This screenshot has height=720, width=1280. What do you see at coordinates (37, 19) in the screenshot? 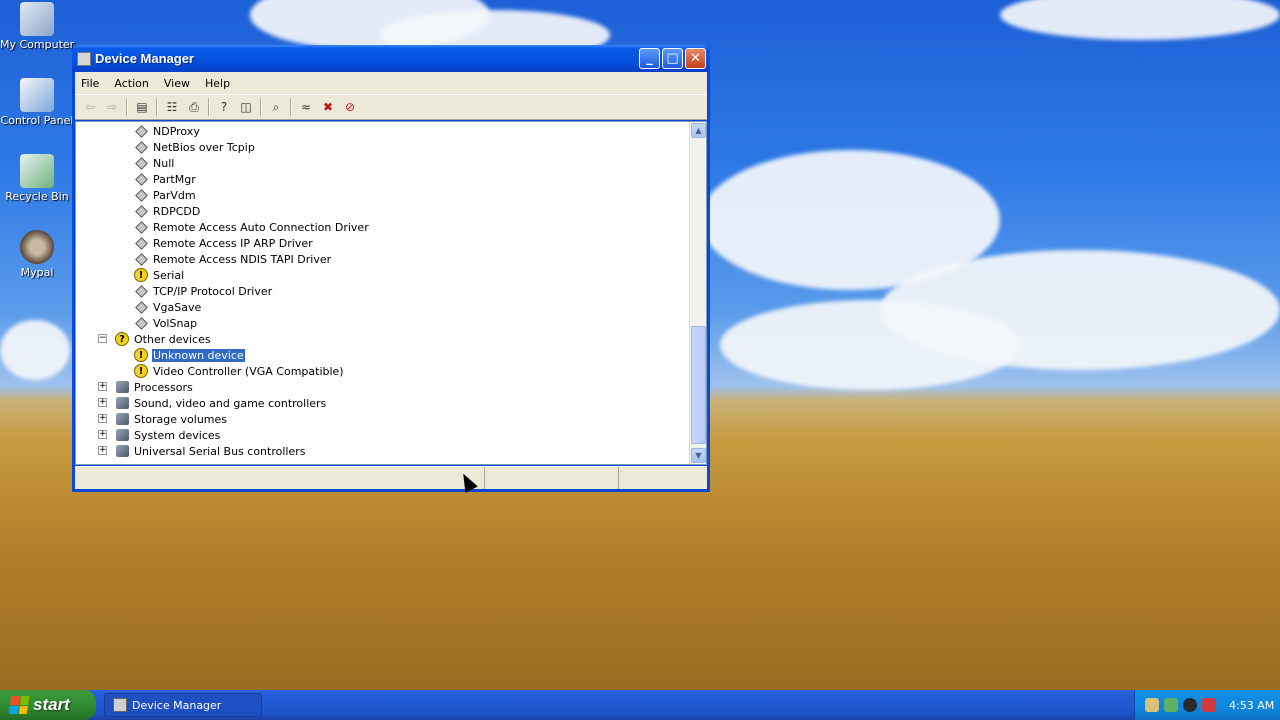
I see `computer-icon` at bounding box center [37, 19].